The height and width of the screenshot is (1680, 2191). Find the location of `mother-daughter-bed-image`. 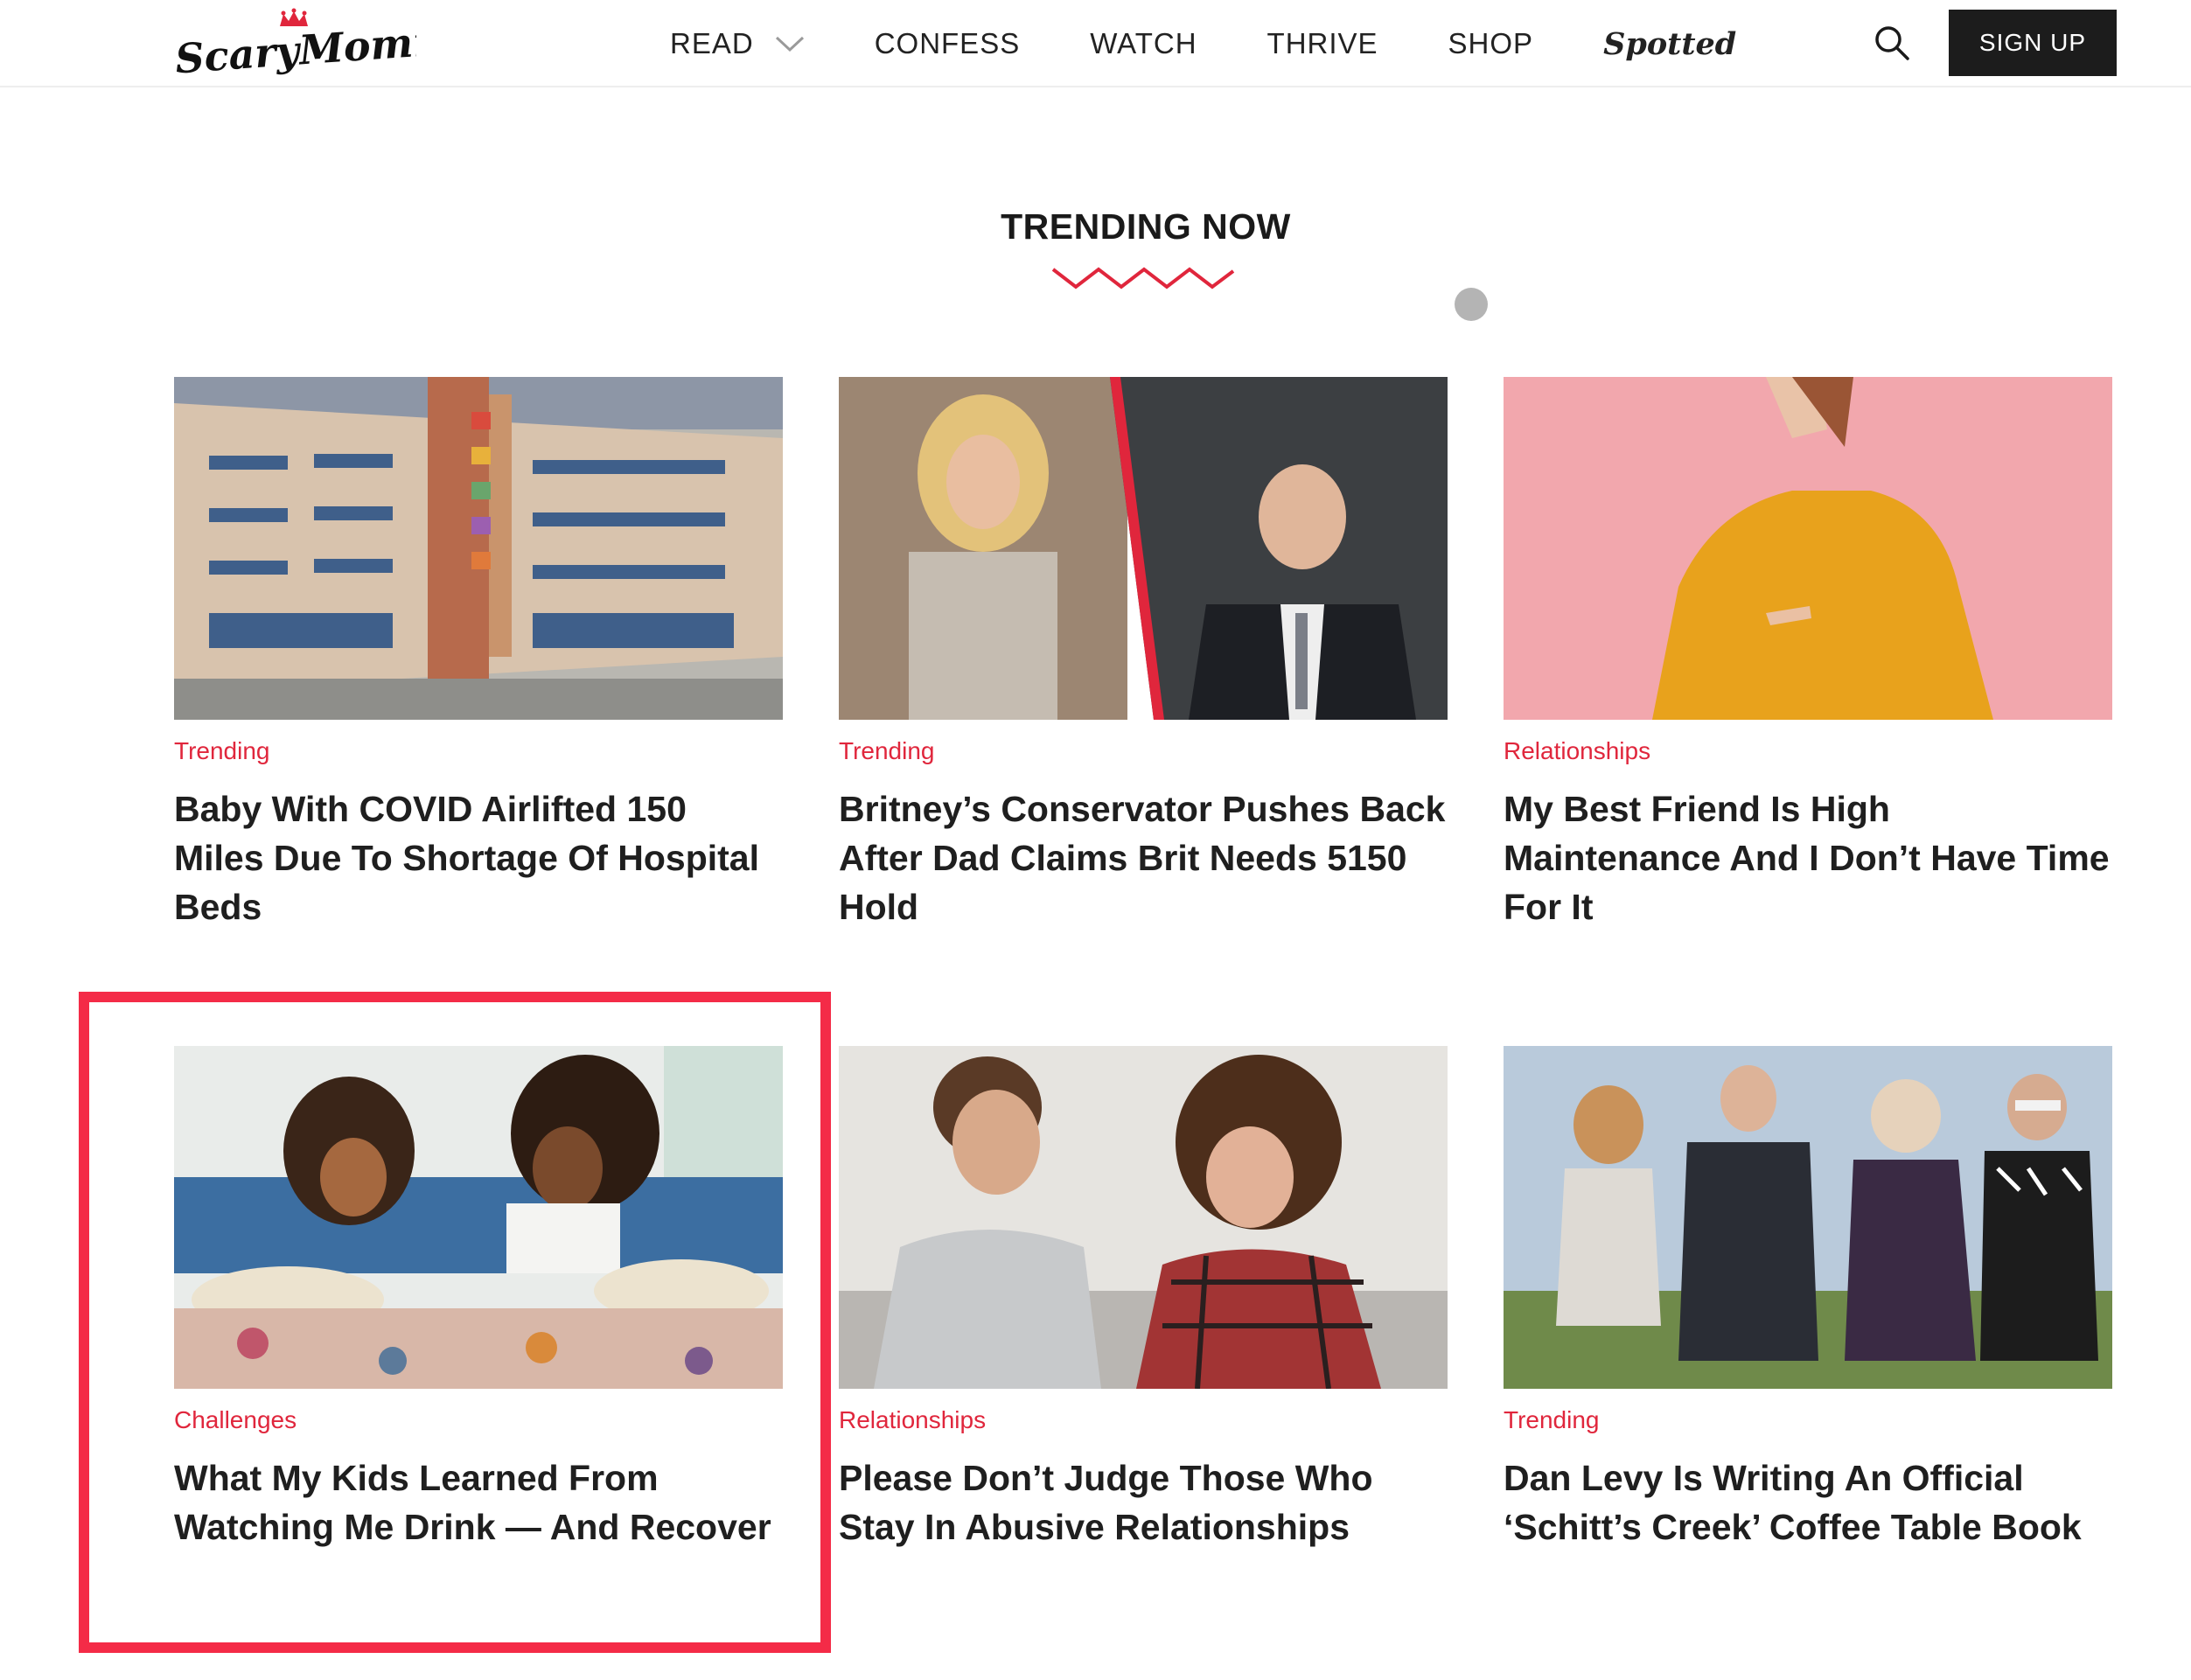

mother-daughter-bed-image is located at coordinates (478, 1217).